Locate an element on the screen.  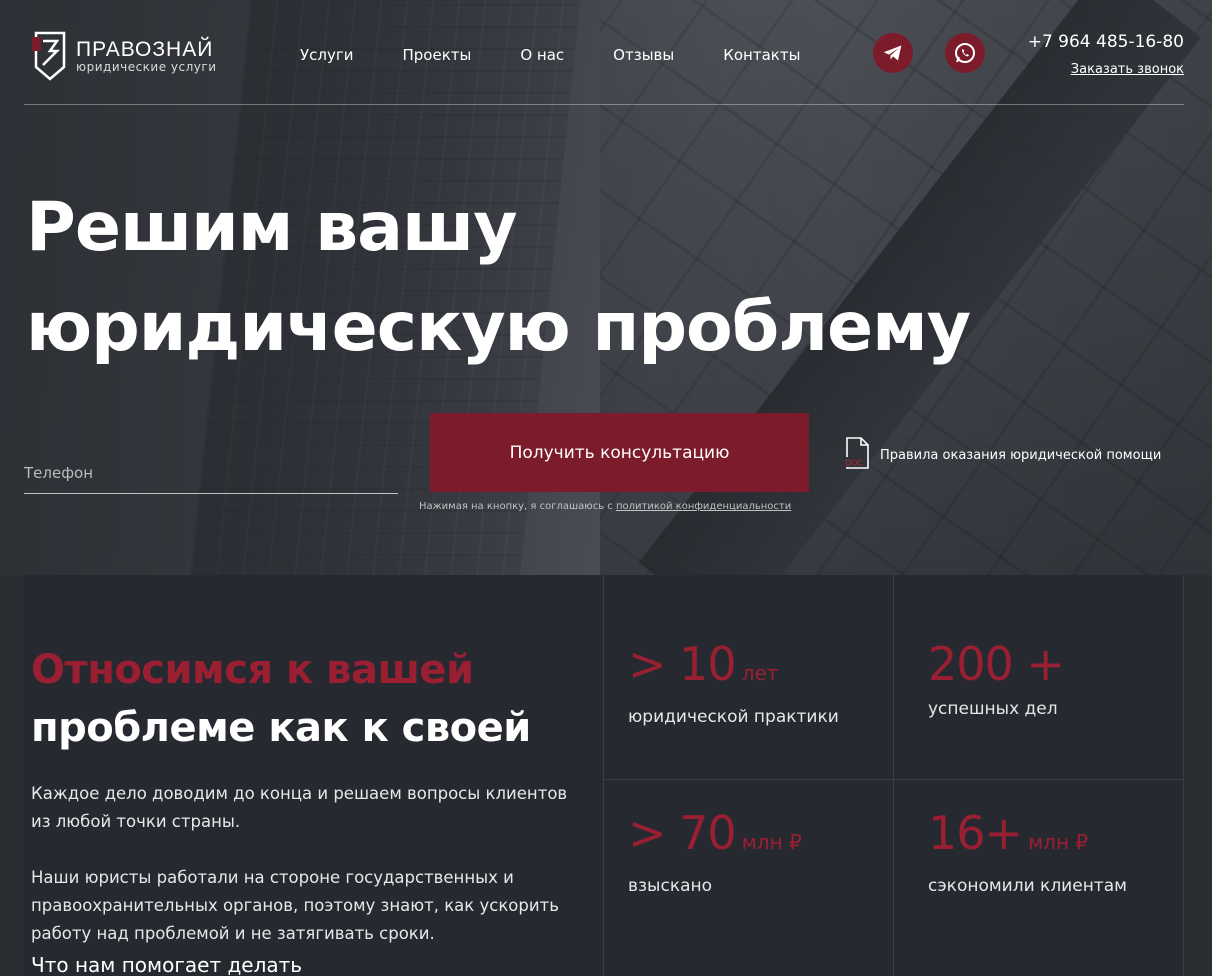
whatsapp-button is located at coordinates (965, 53).